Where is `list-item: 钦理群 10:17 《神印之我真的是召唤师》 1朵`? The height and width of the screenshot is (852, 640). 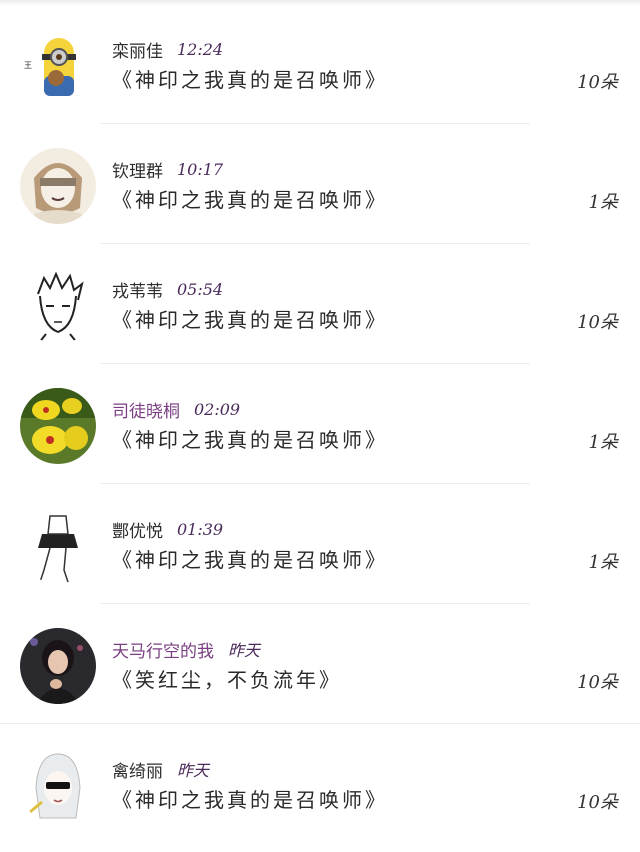
list-item: 钦理群 10:17 《神印之我真的是召唤师》 1朵 is located at coordinates (320, 184).